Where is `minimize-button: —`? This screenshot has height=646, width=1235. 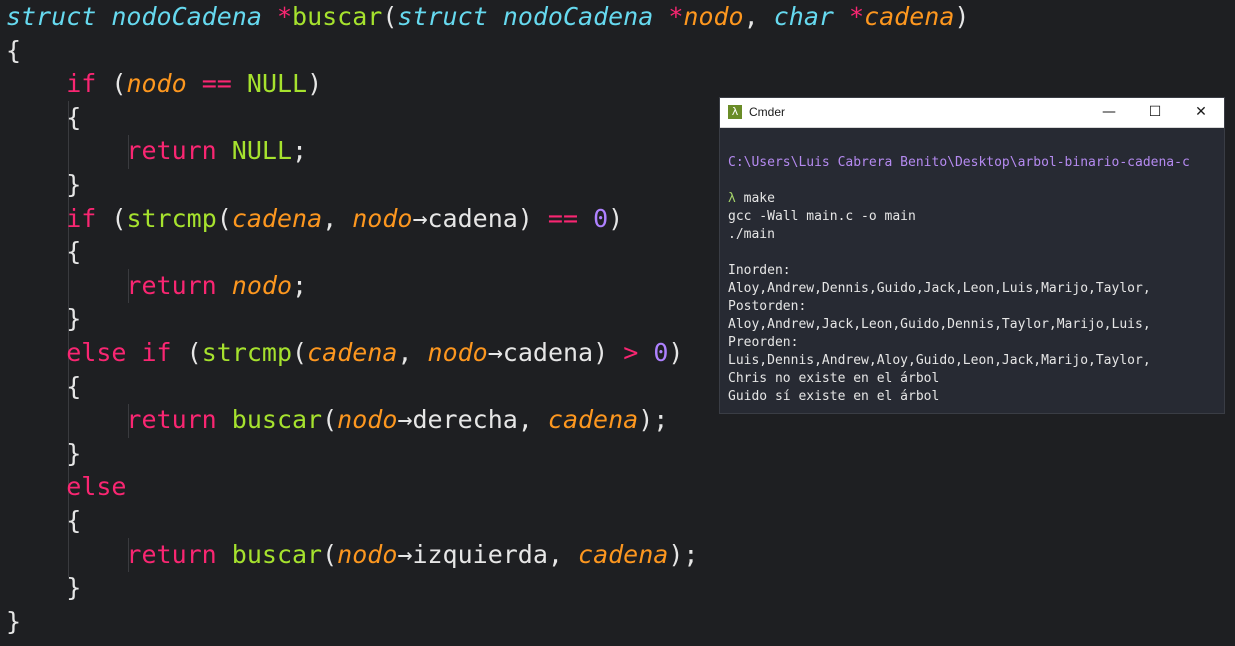 minimize-button: — is located at coordinates (1109, 112).